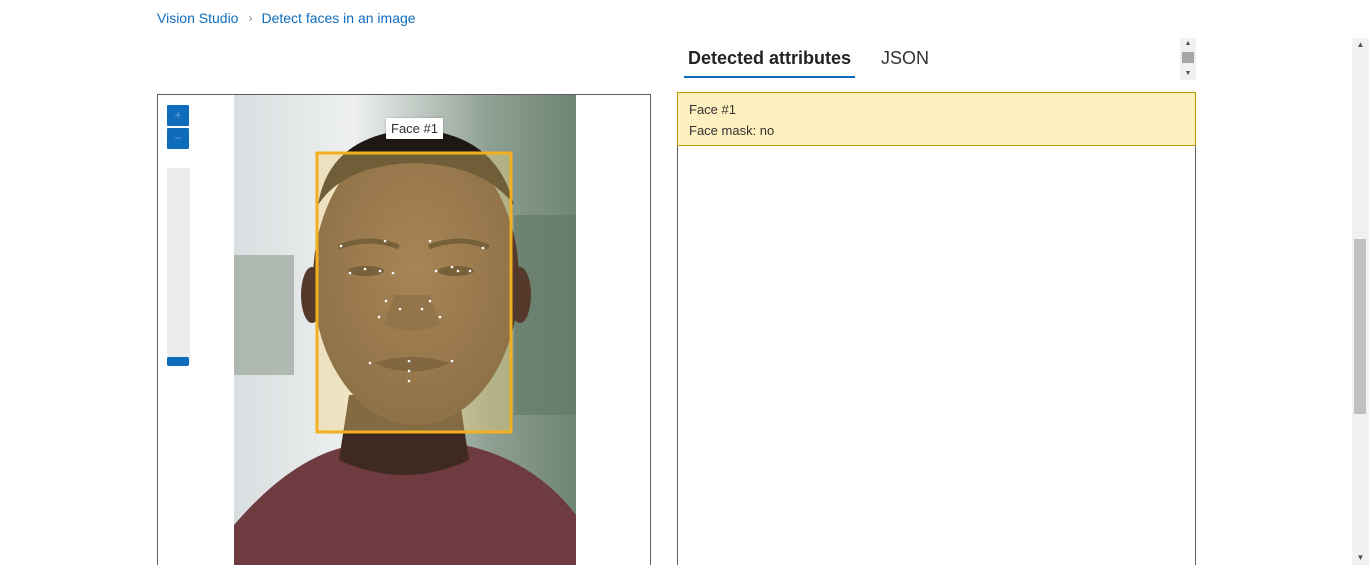 Image resolution: width=1369 pixels, height=565 pixels. What do you see at coordinates (178, 115) in the screenshot?
I see `zoom-in-button: +` at bounding box center [178, 115].